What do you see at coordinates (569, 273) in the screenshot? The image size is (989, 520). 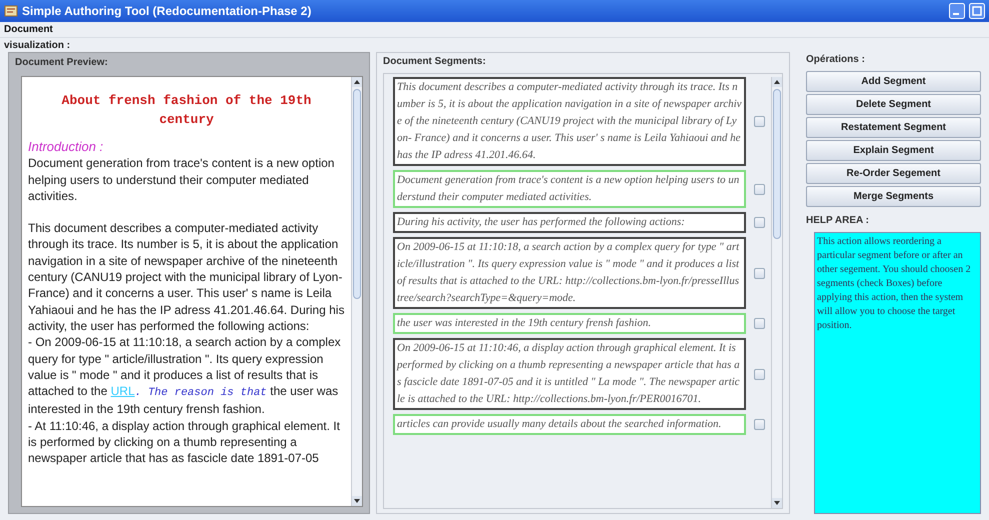 I see `segment-text: On 2009-06-15 at 11:10:18, a search action by a complex query for type " article/illustration ". Its query expression value is " mode " and it produces a list of results that is attached to the URL: http://collections.bm-lyon.fr/presseIllustree/search?searchType=&query=mode.` at bounding box center [569, 273].